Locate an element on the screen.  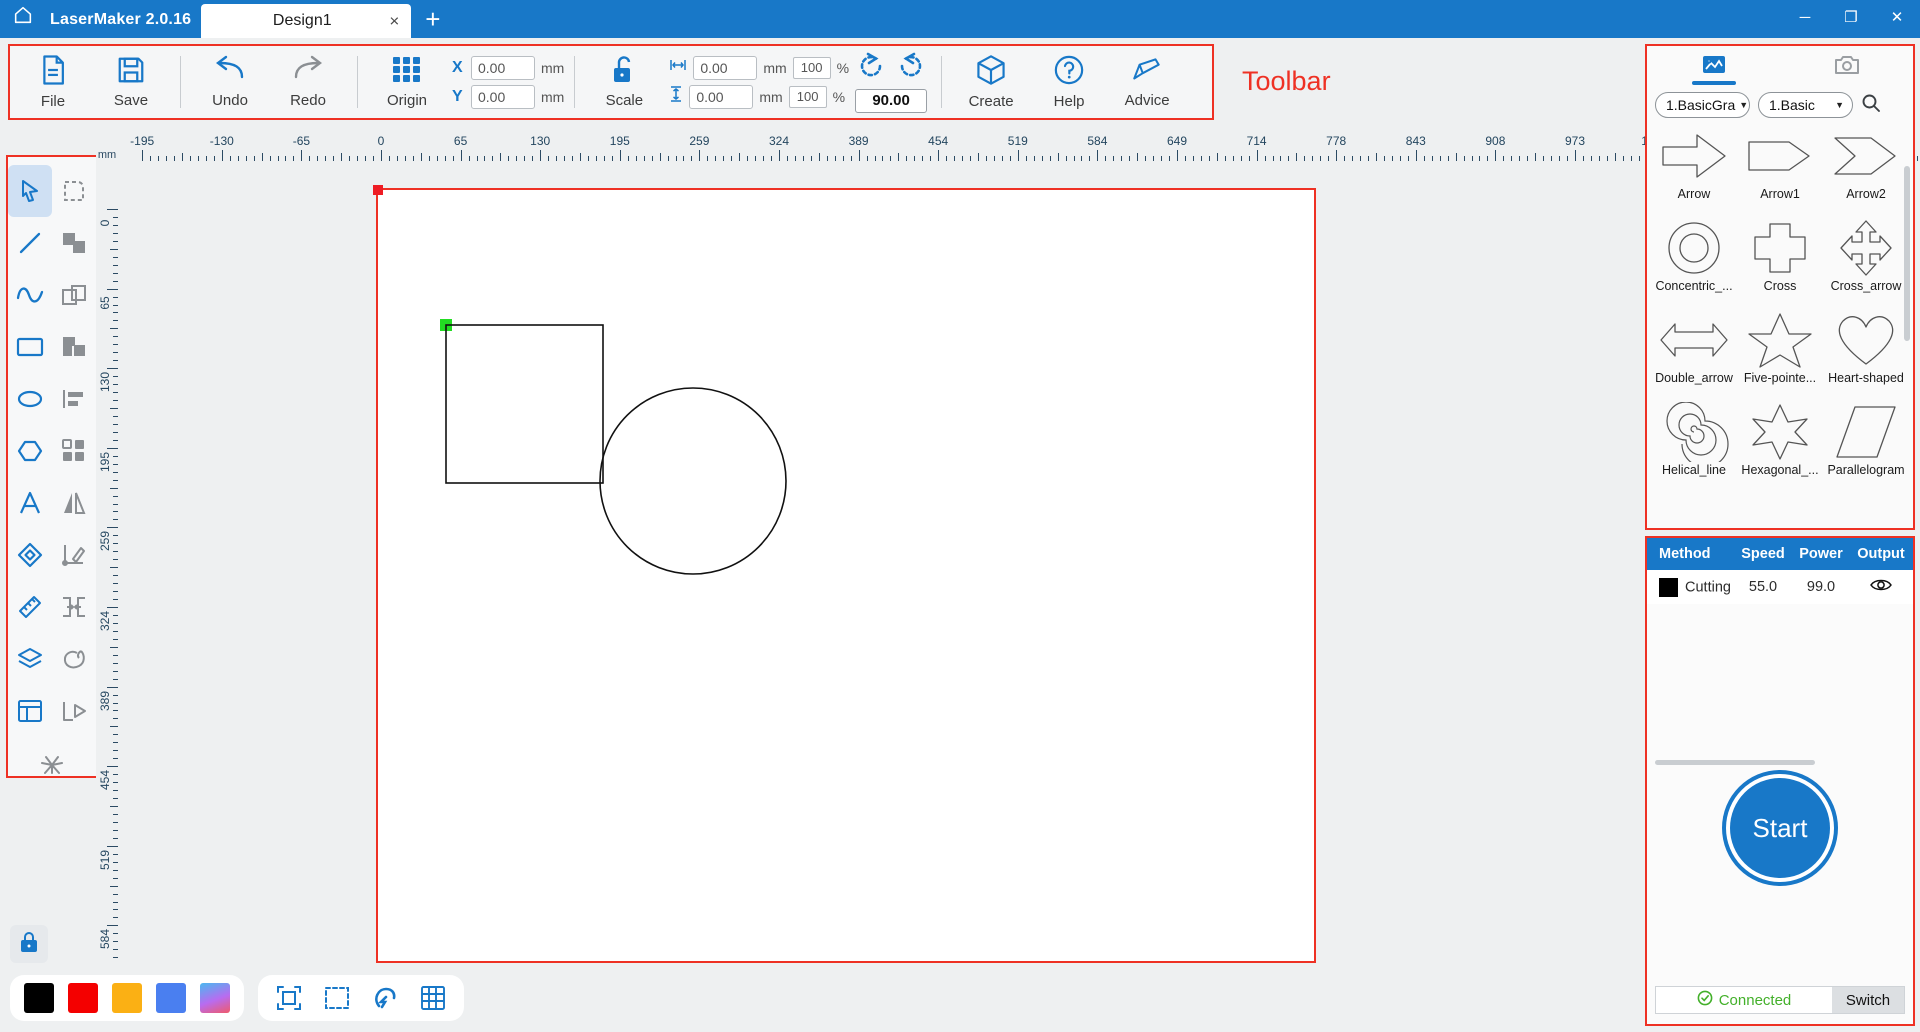
gallery-item-cross-arrow: Cross_arrow is located at coordinates (1866, 264).